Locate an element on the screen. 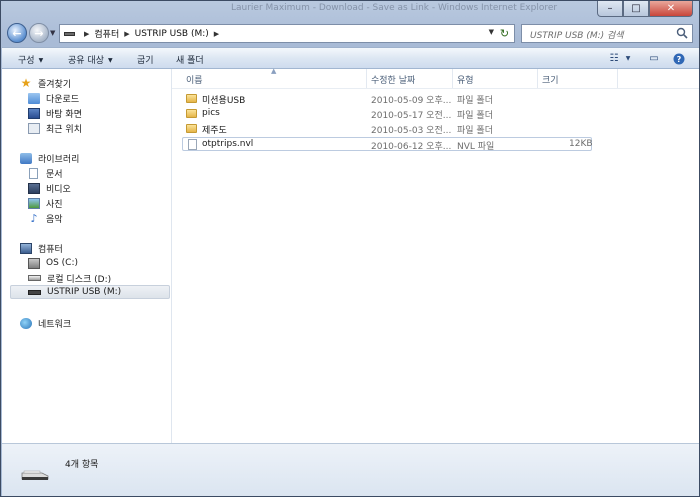 Image resolution: width=700 pixels, height=497 pixels. sidebar-item-videos: 비디오 is located at coordinates (49, 188).